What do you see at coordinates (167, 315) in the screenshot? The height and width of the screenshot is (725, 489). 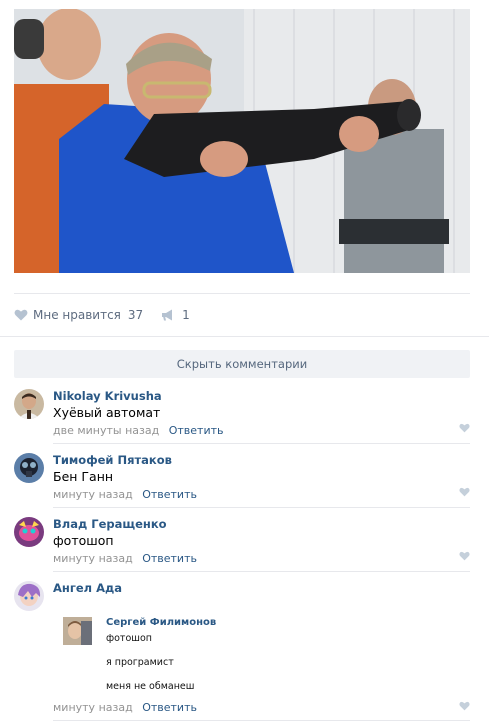 I see `megaphone-icon` at bounding box center [167, 315].